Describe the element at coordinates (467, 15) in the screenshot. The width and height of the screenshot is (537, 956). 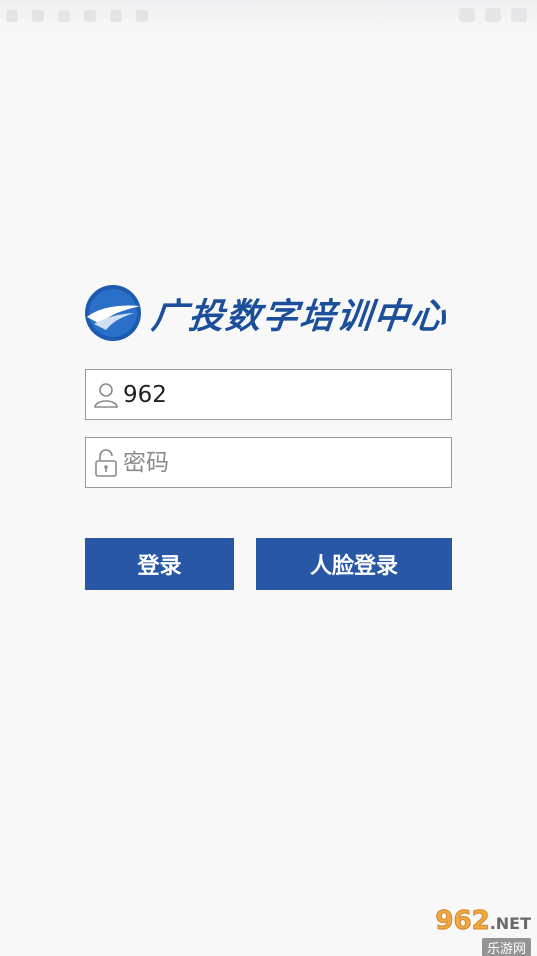
I see `wifi-icon` at that location.